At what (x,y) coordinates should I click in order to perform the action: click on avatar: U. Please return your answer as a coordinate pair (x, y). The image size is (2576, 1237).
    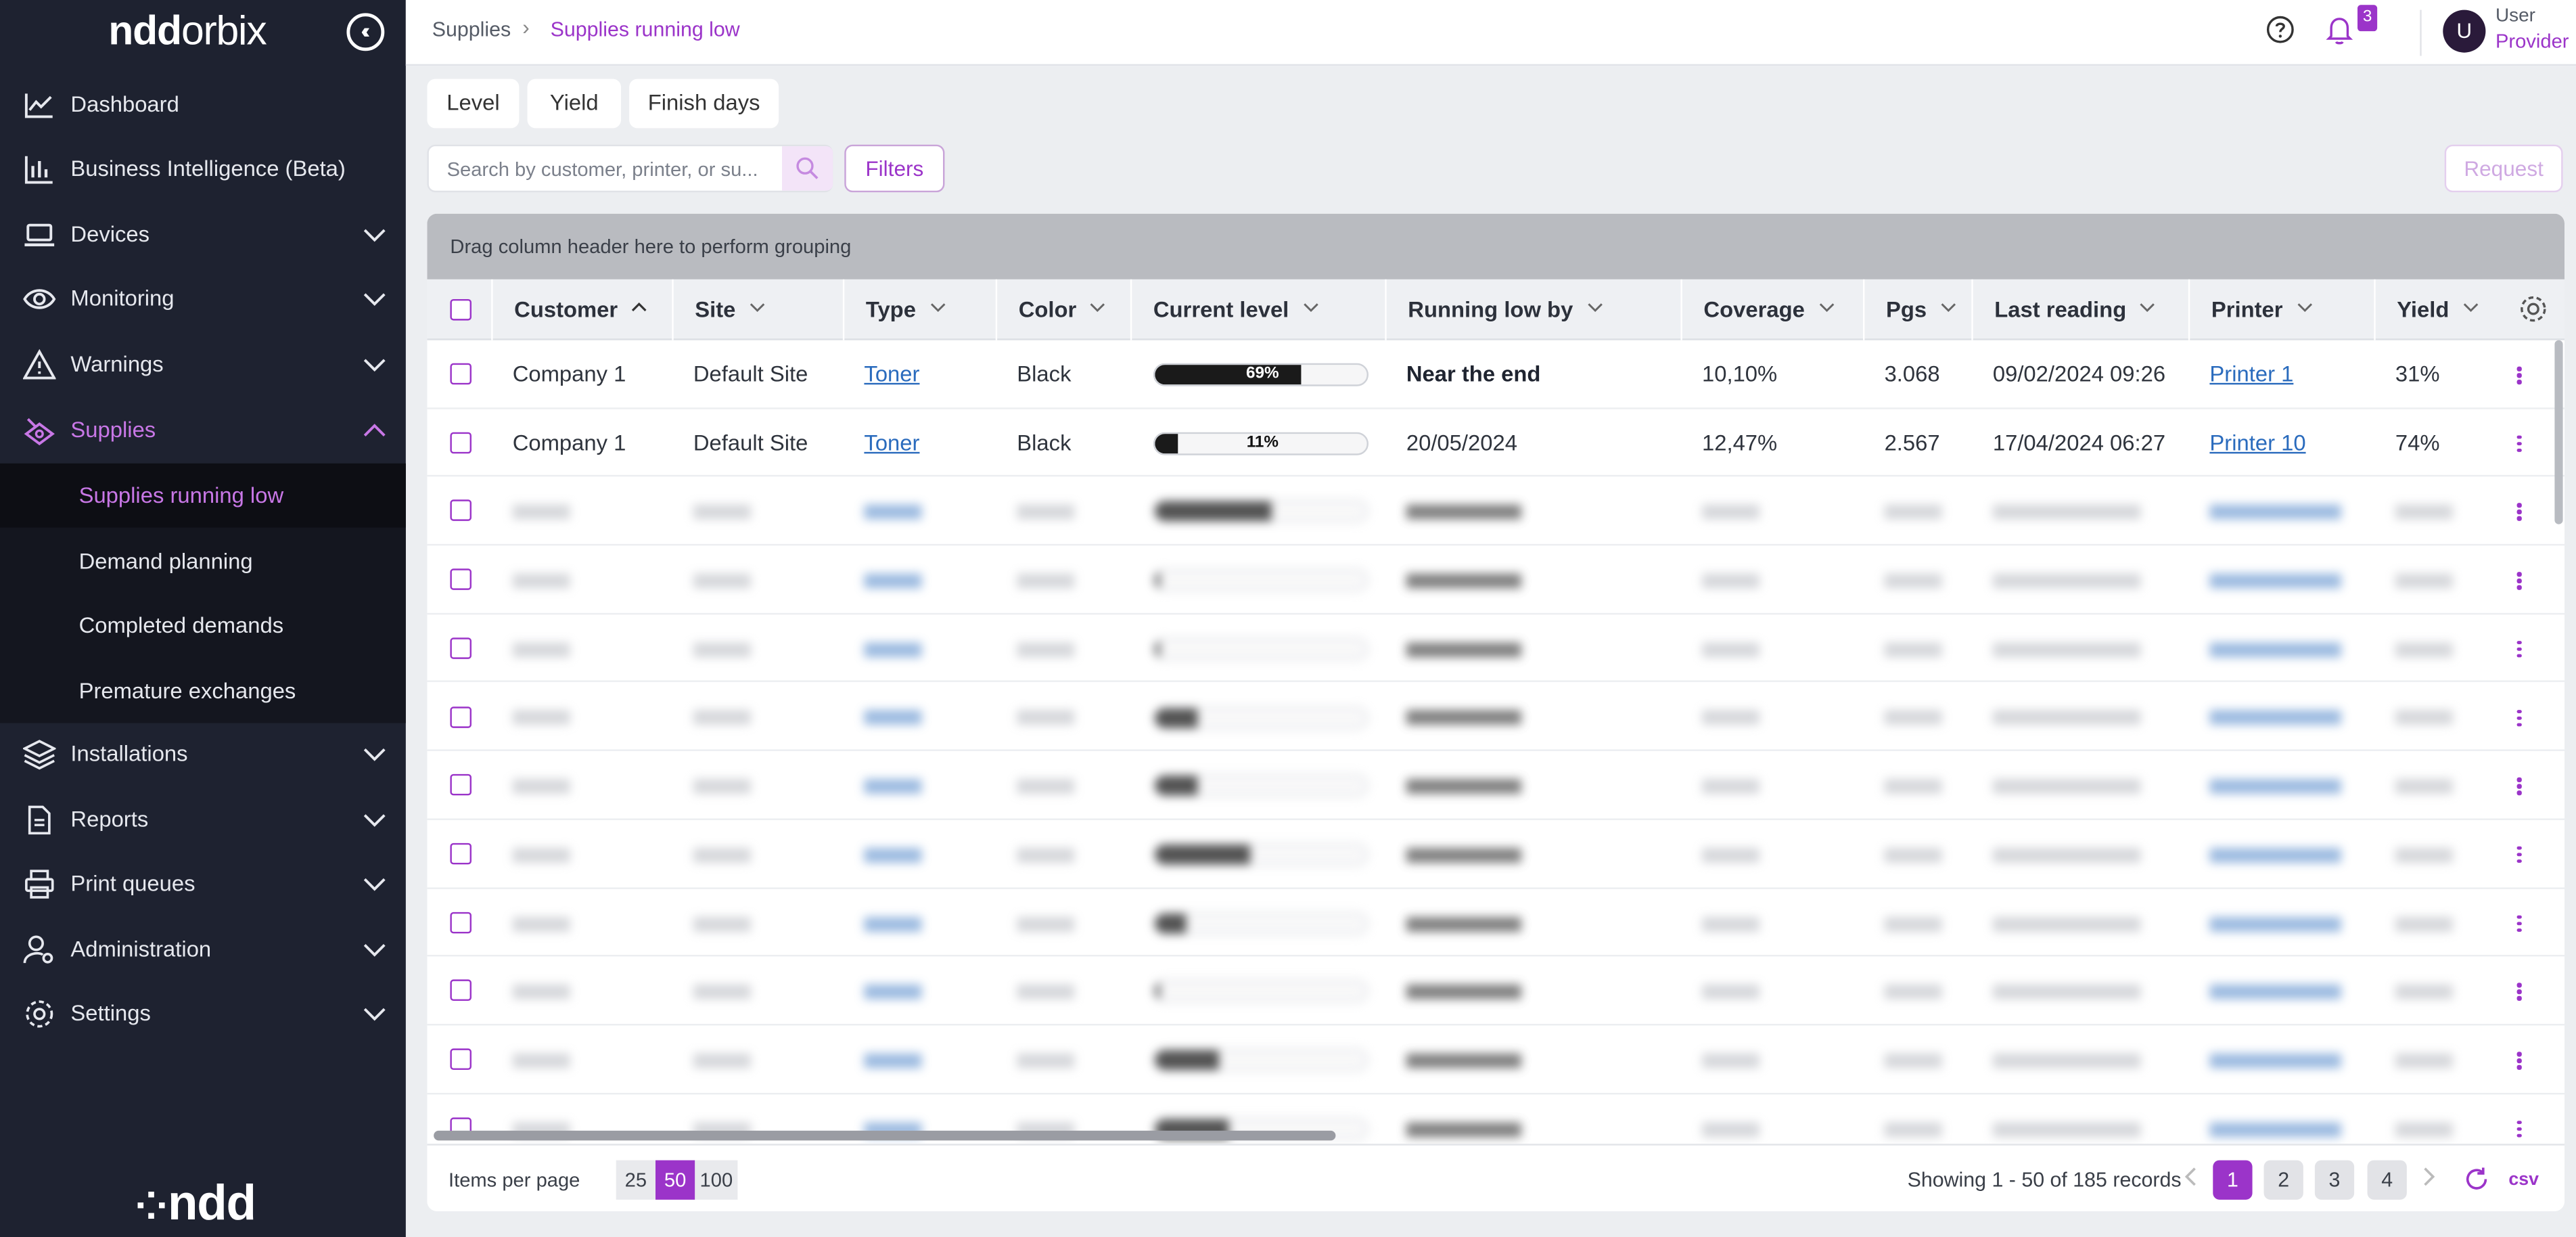
    Looking at the image, I should click on (2464, 31).